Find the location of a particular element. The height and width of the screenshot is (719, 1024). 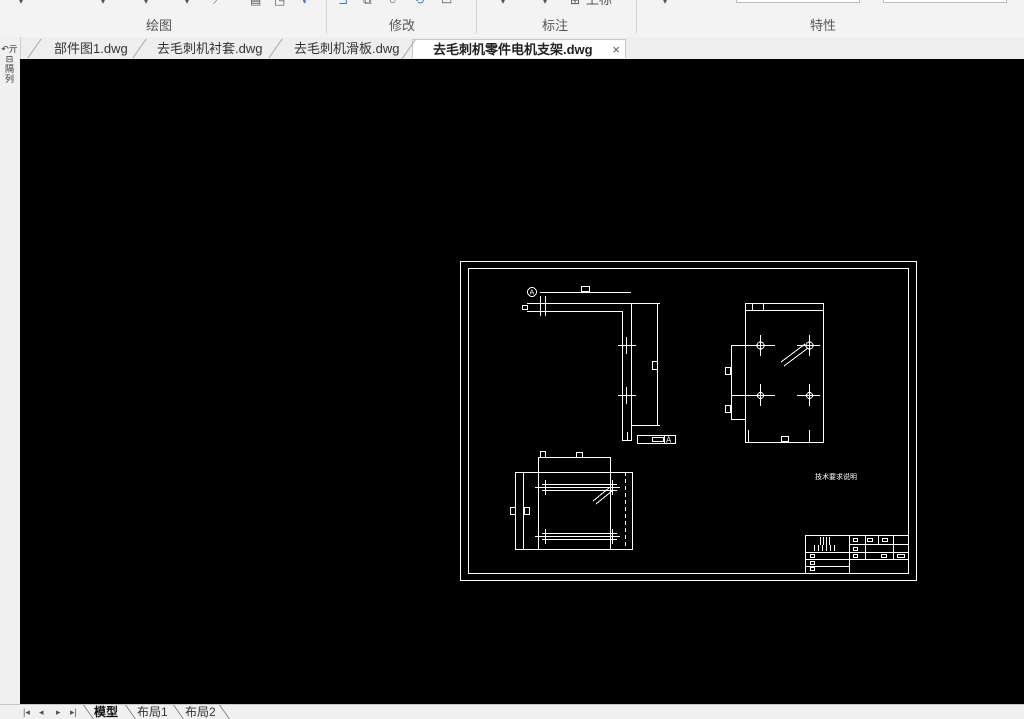

group-label-modify: 修改 is located at coordinates (402, 25).